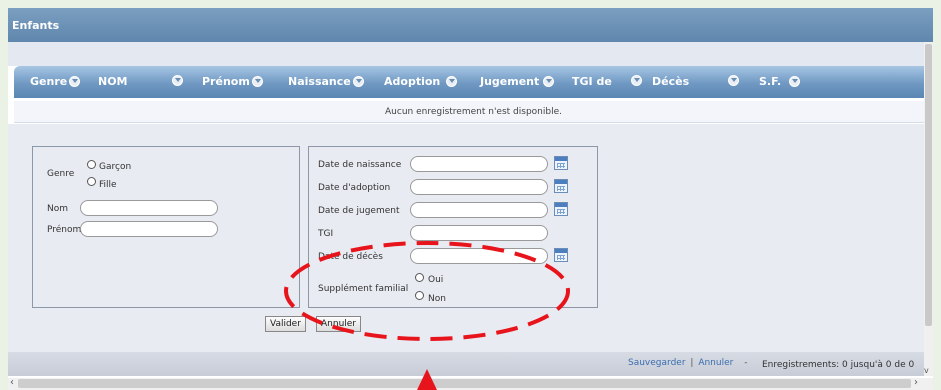 The height and width of the screenshot is (390, 941). I want to click on footer-dash: -, so click(746, 363).